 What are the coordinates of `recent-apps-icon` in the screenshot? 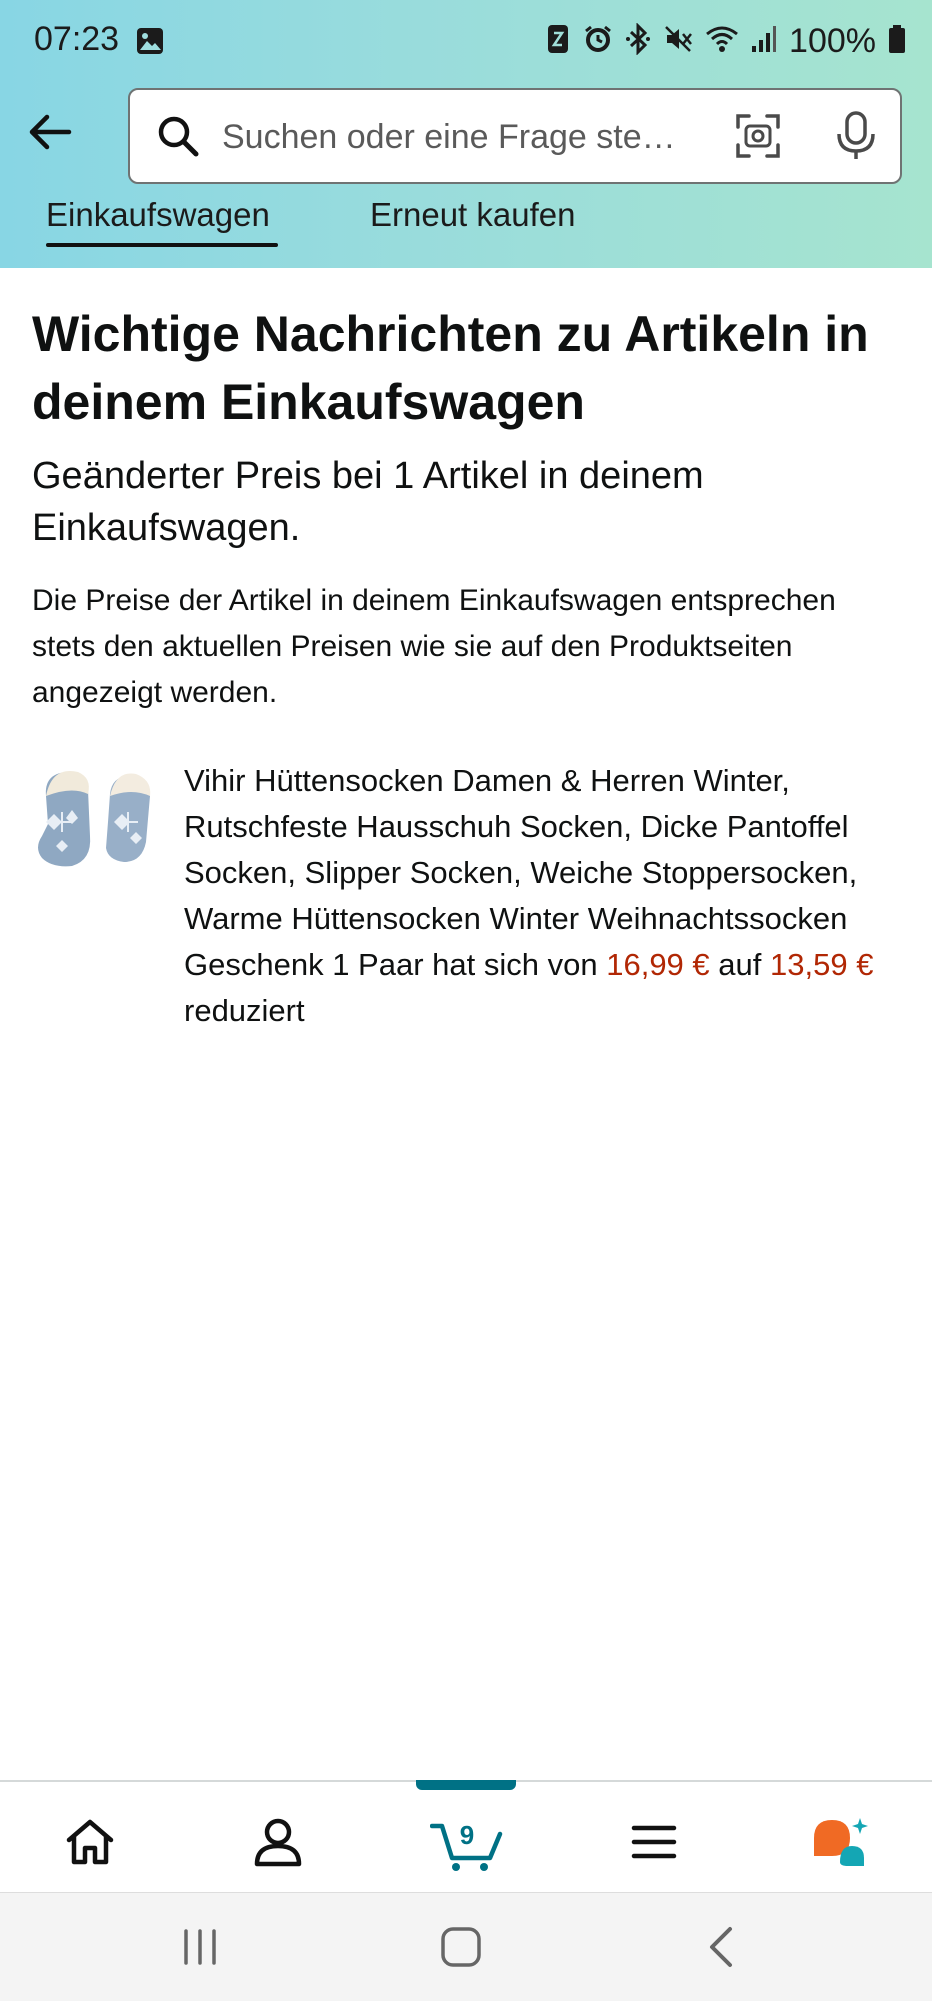 It's located at (200, 1947).